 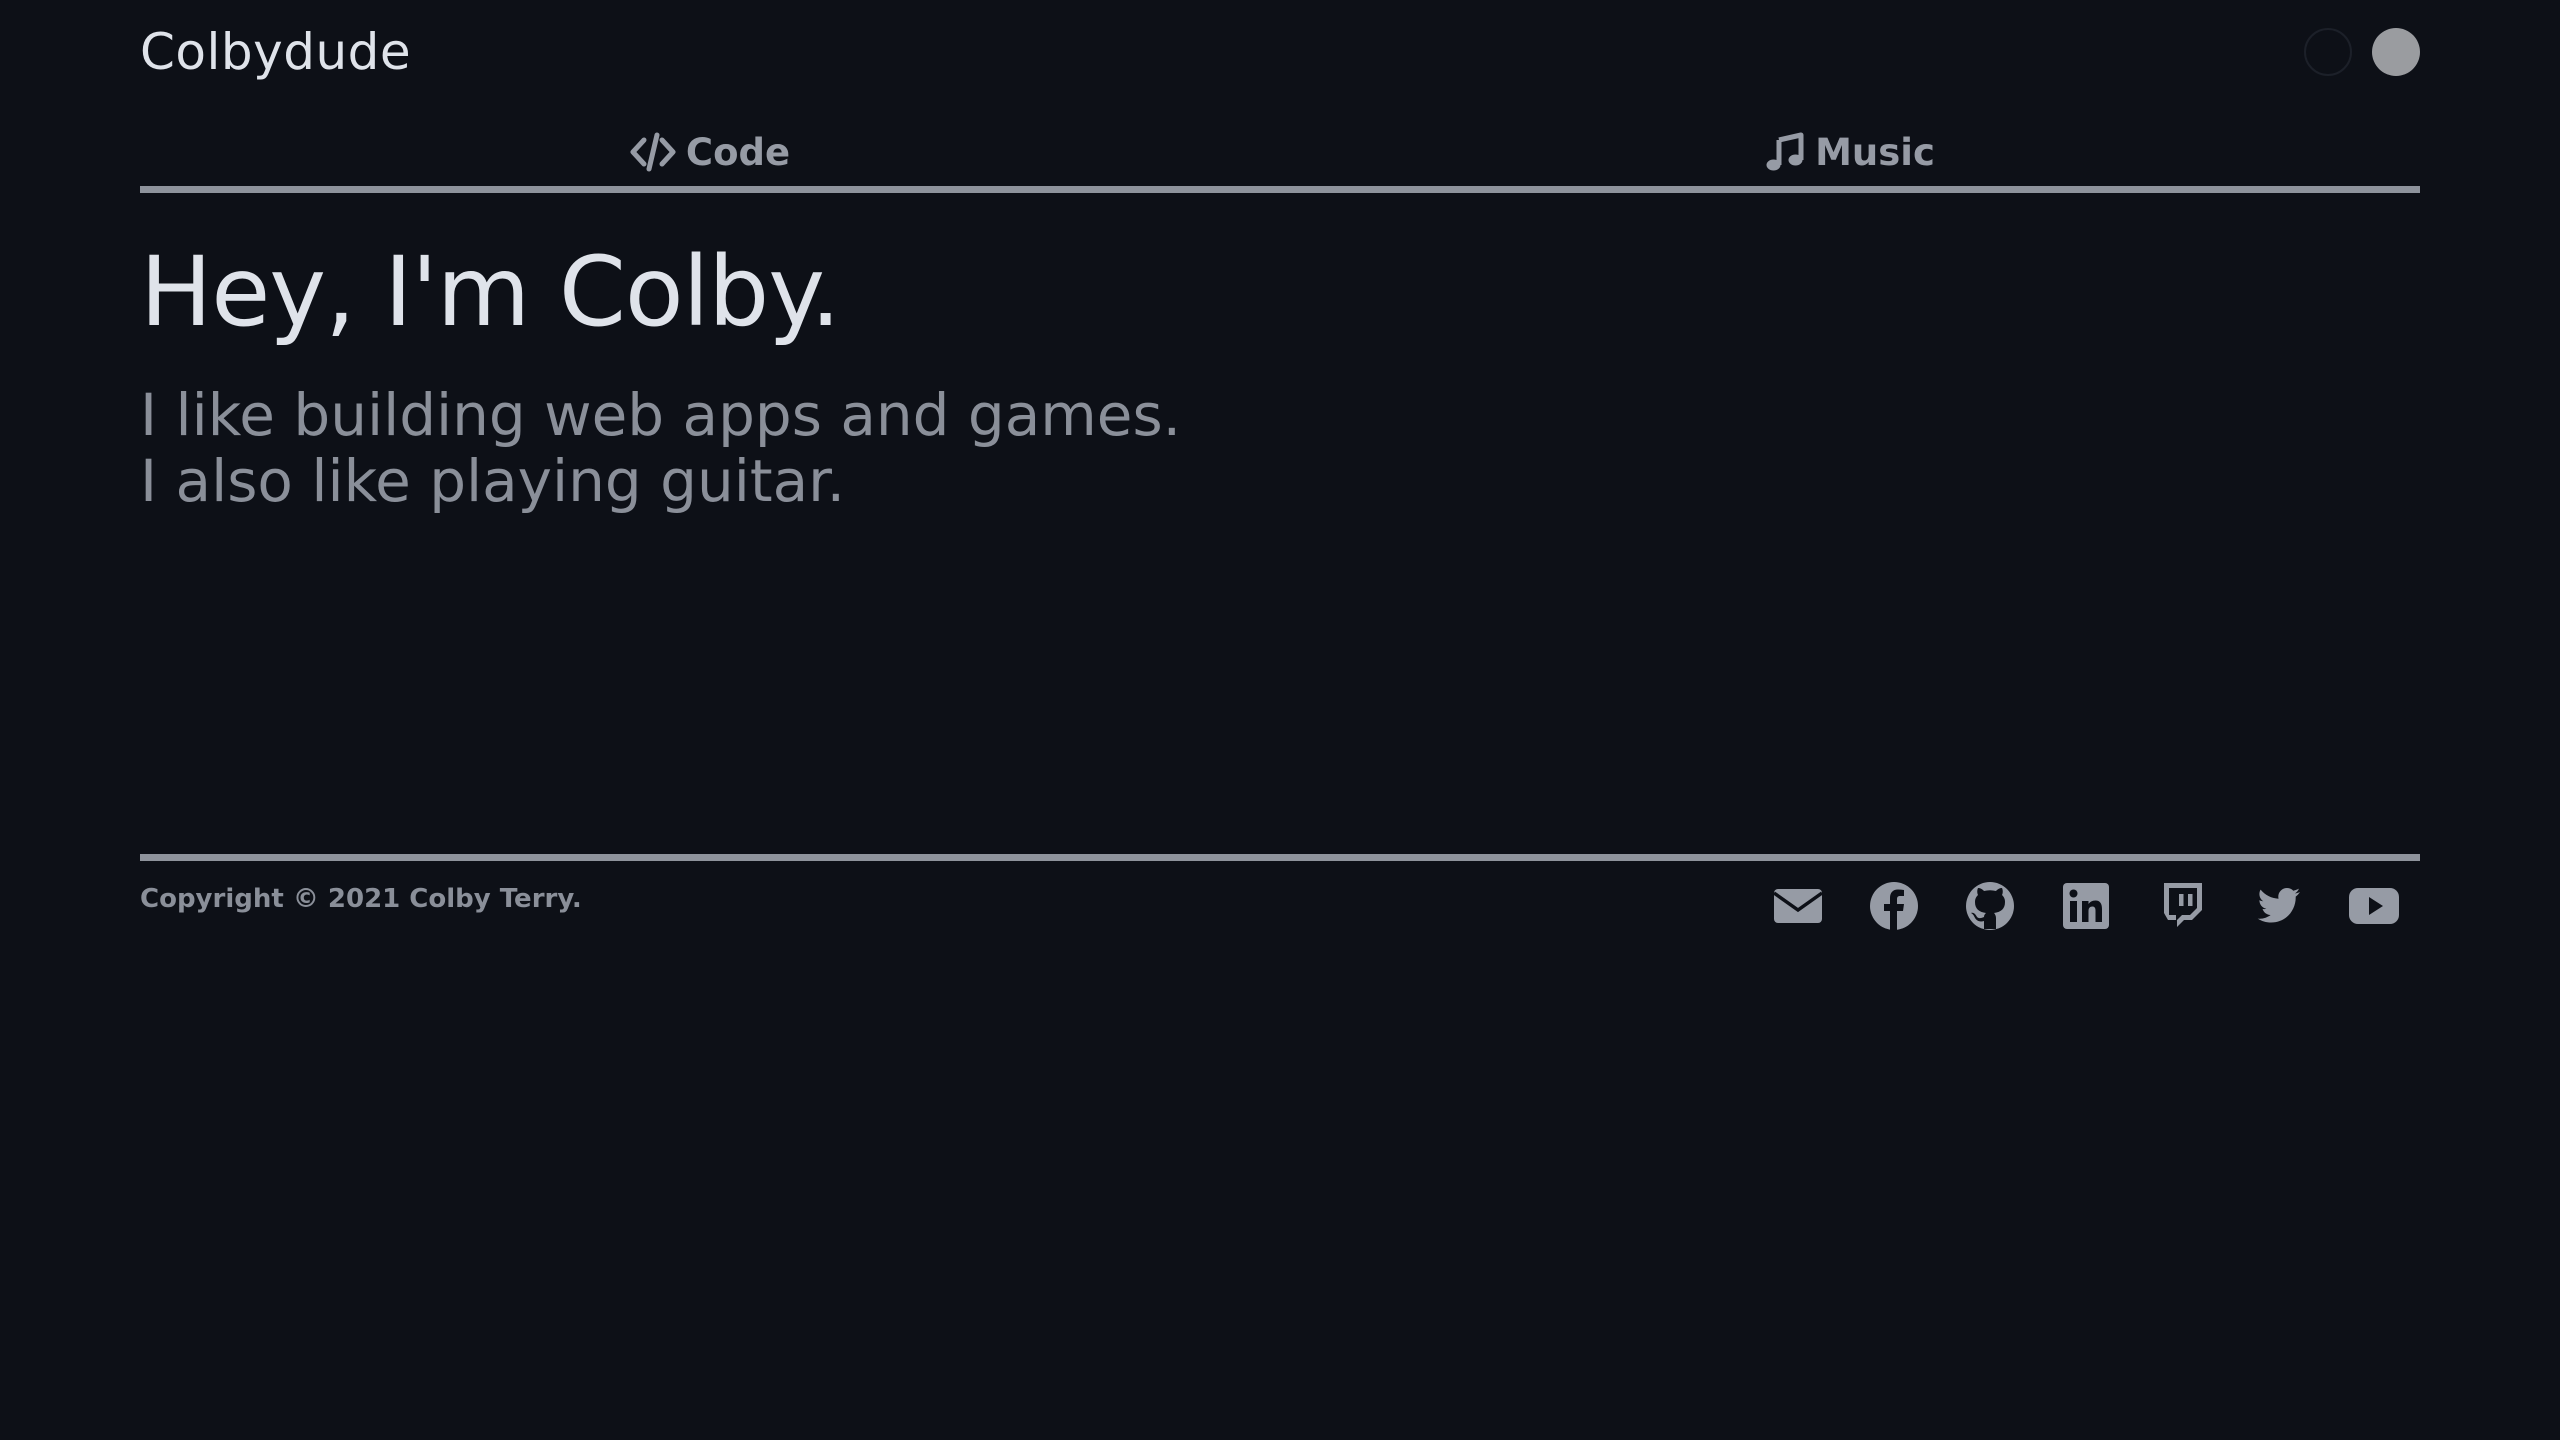 I want to click on youtube-icon, so click(x=2374, y=906).